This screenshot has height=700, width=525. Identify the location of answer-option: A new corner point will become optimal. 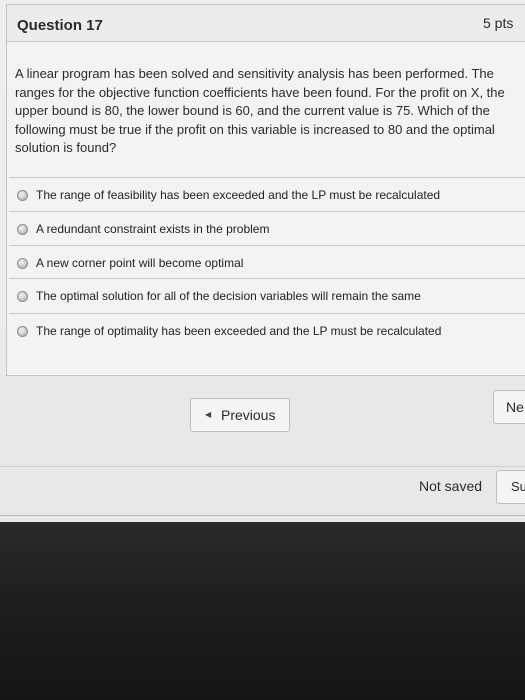
(267, 263).